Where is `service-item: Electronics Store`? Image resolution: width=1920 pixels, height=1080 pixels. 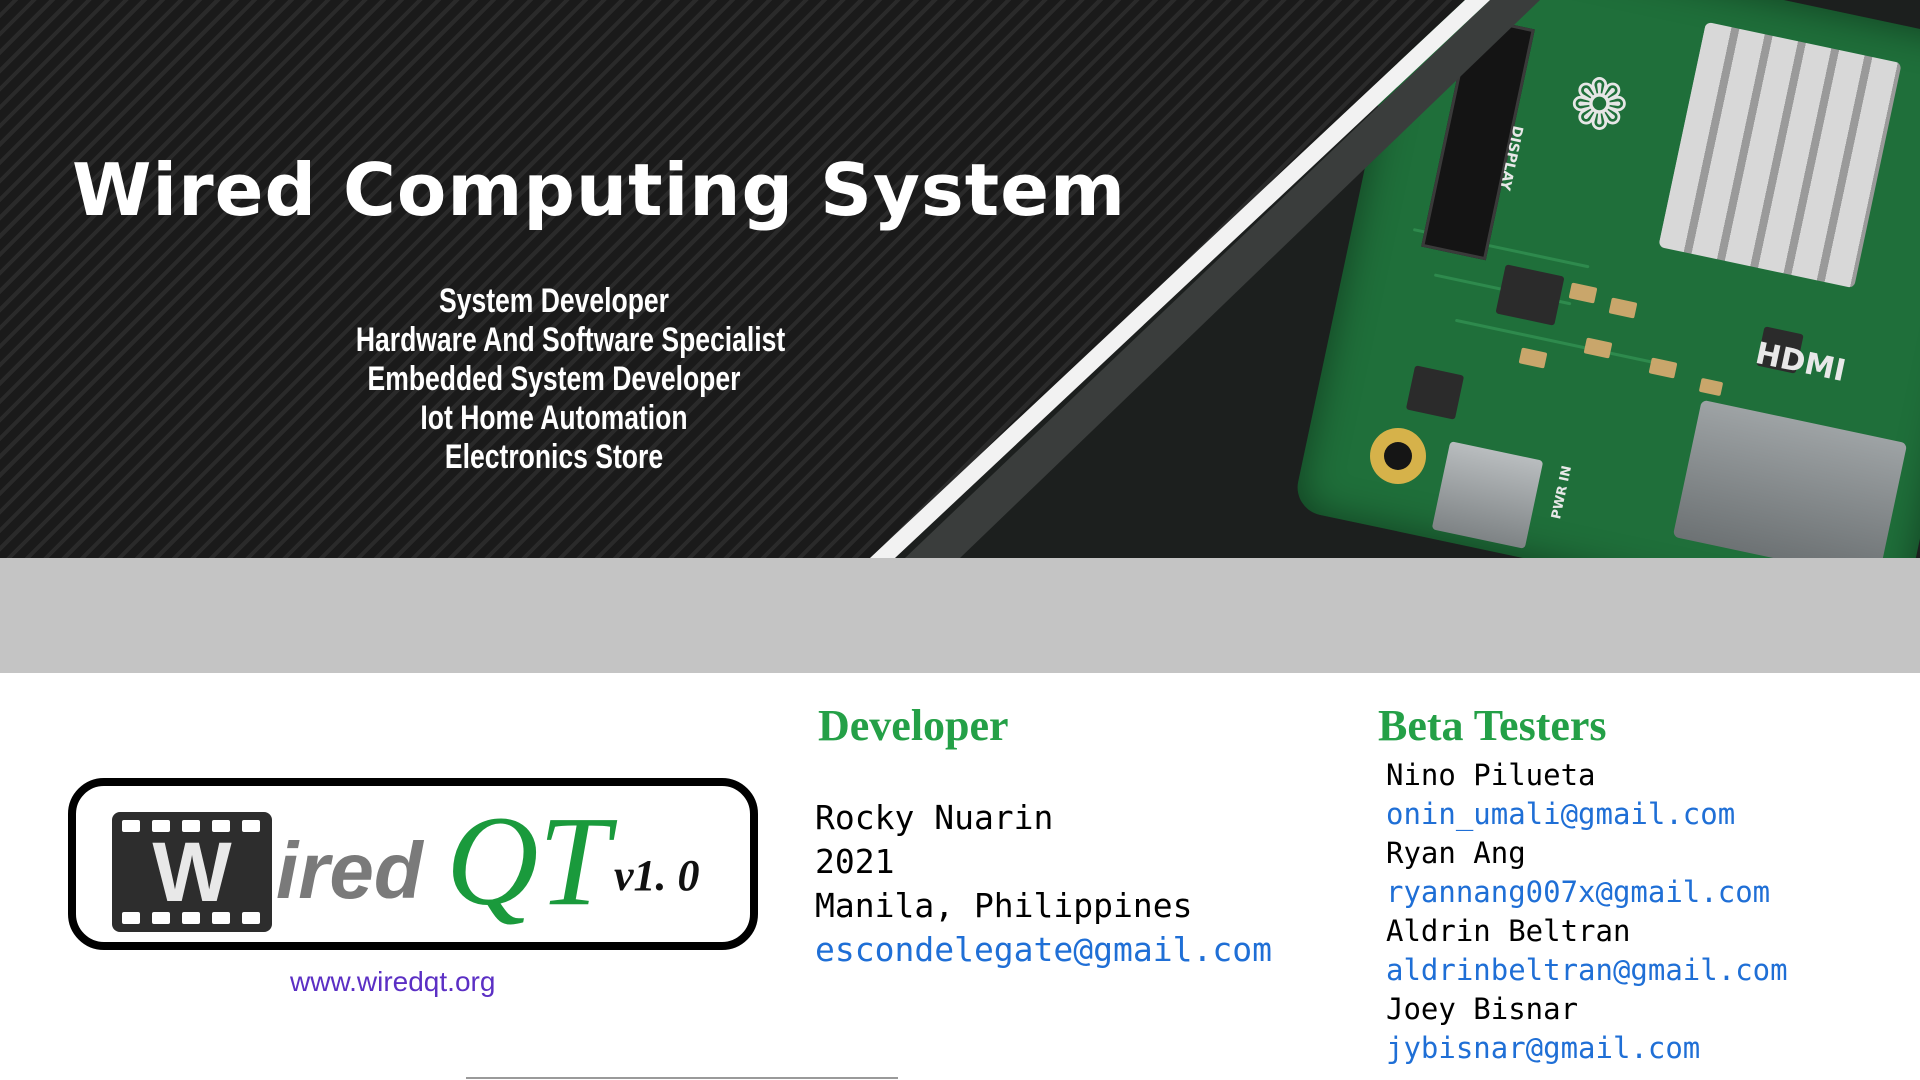
service-item: Electronics Store is located at coordinates (554, 457).